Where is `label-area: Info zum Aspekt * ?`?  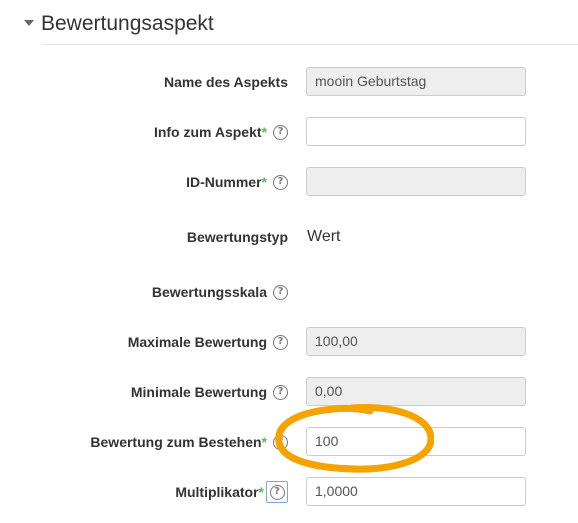 label-area: Info zum Aspekt * ? is located at coordinates (221, 132).